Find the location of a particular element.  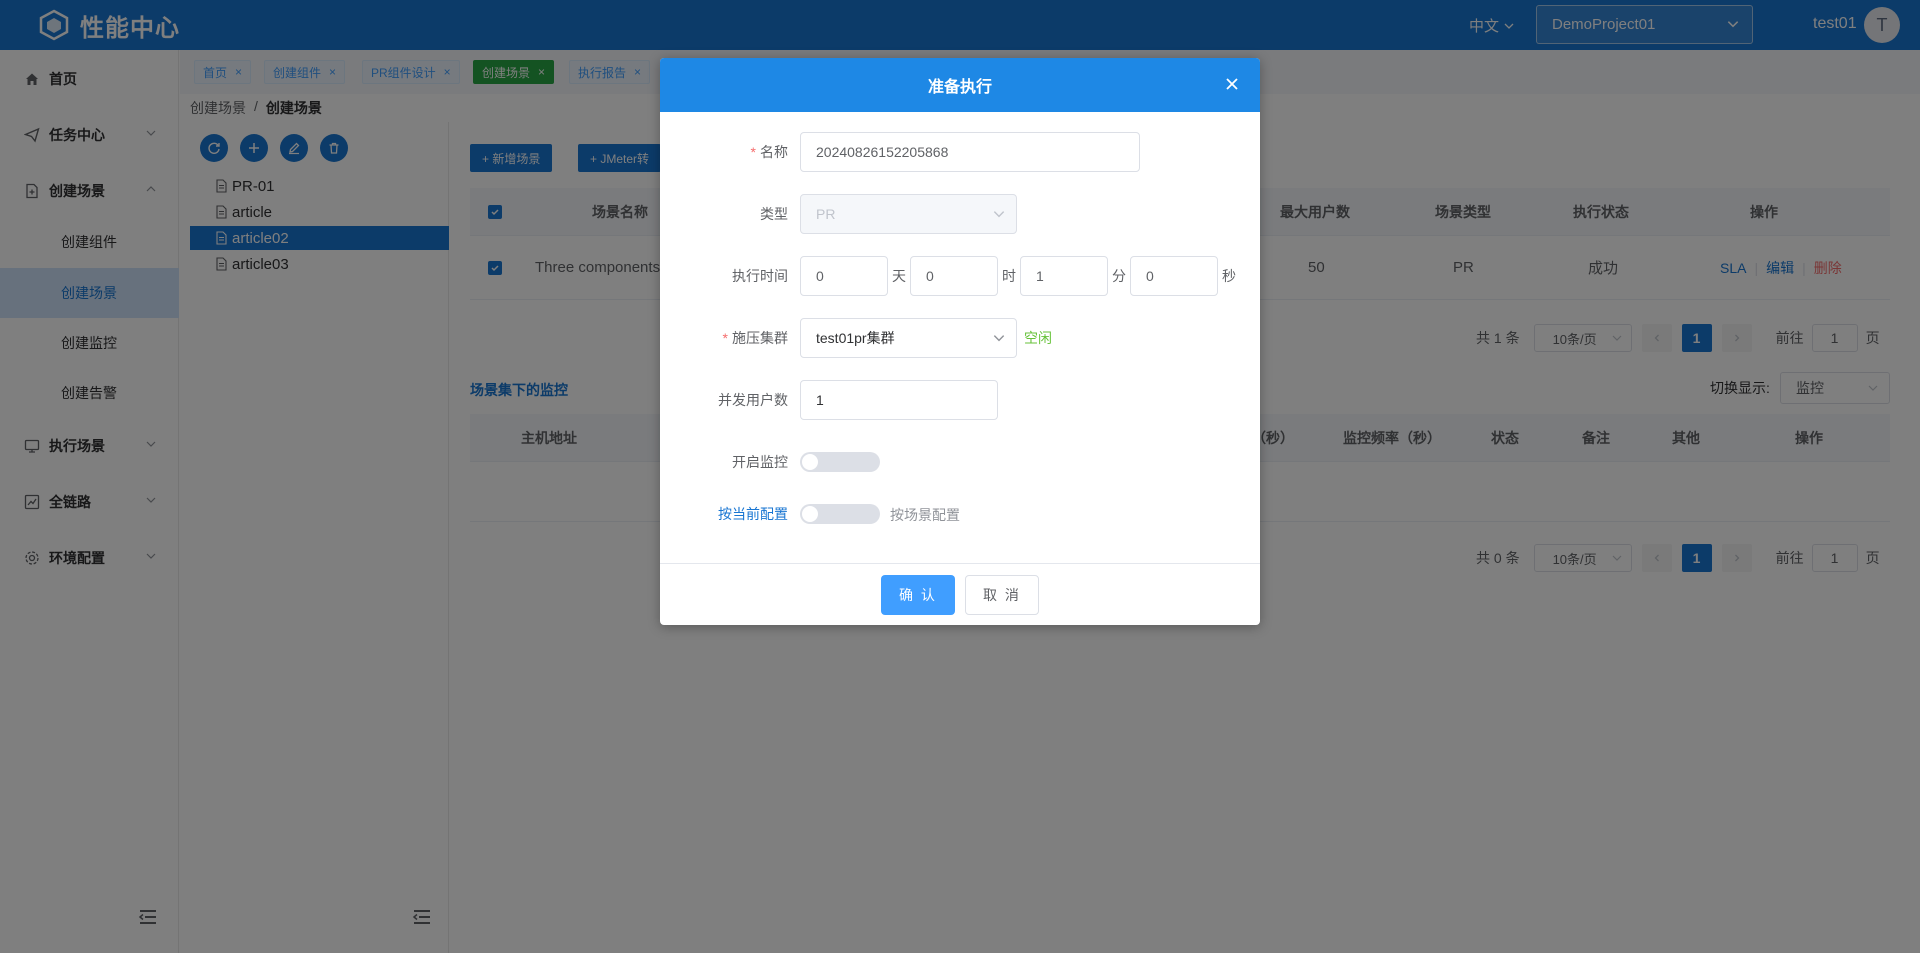

current-config-label: 按当前配置 is located at coordinates (753, 514).